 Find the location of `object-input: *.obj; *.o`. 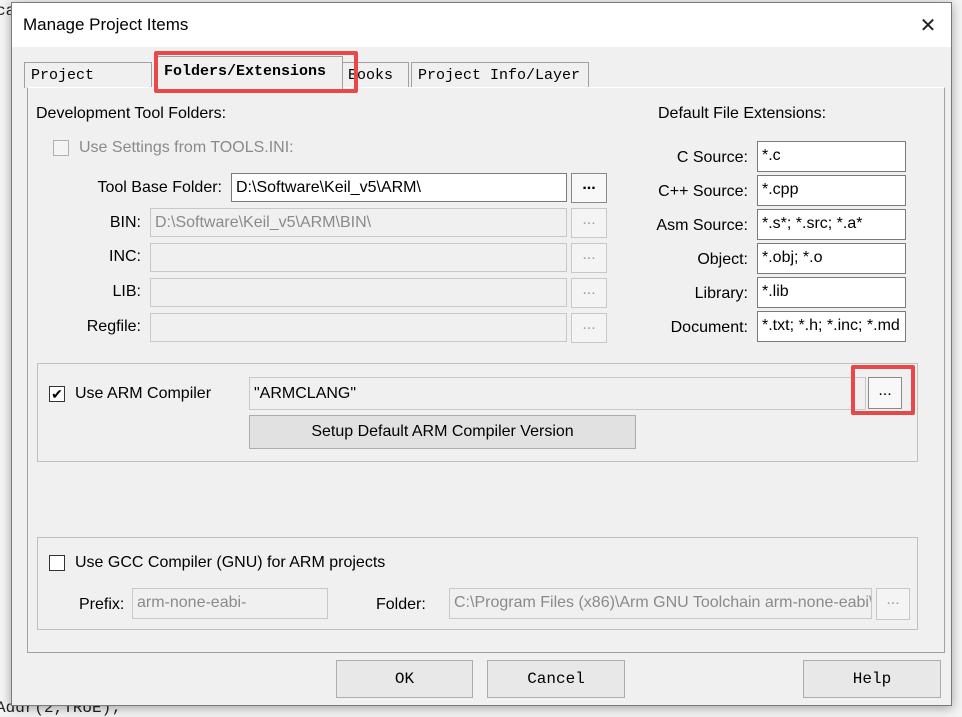

object-input: *.obj; *.o is located at coordinates (831, 258).